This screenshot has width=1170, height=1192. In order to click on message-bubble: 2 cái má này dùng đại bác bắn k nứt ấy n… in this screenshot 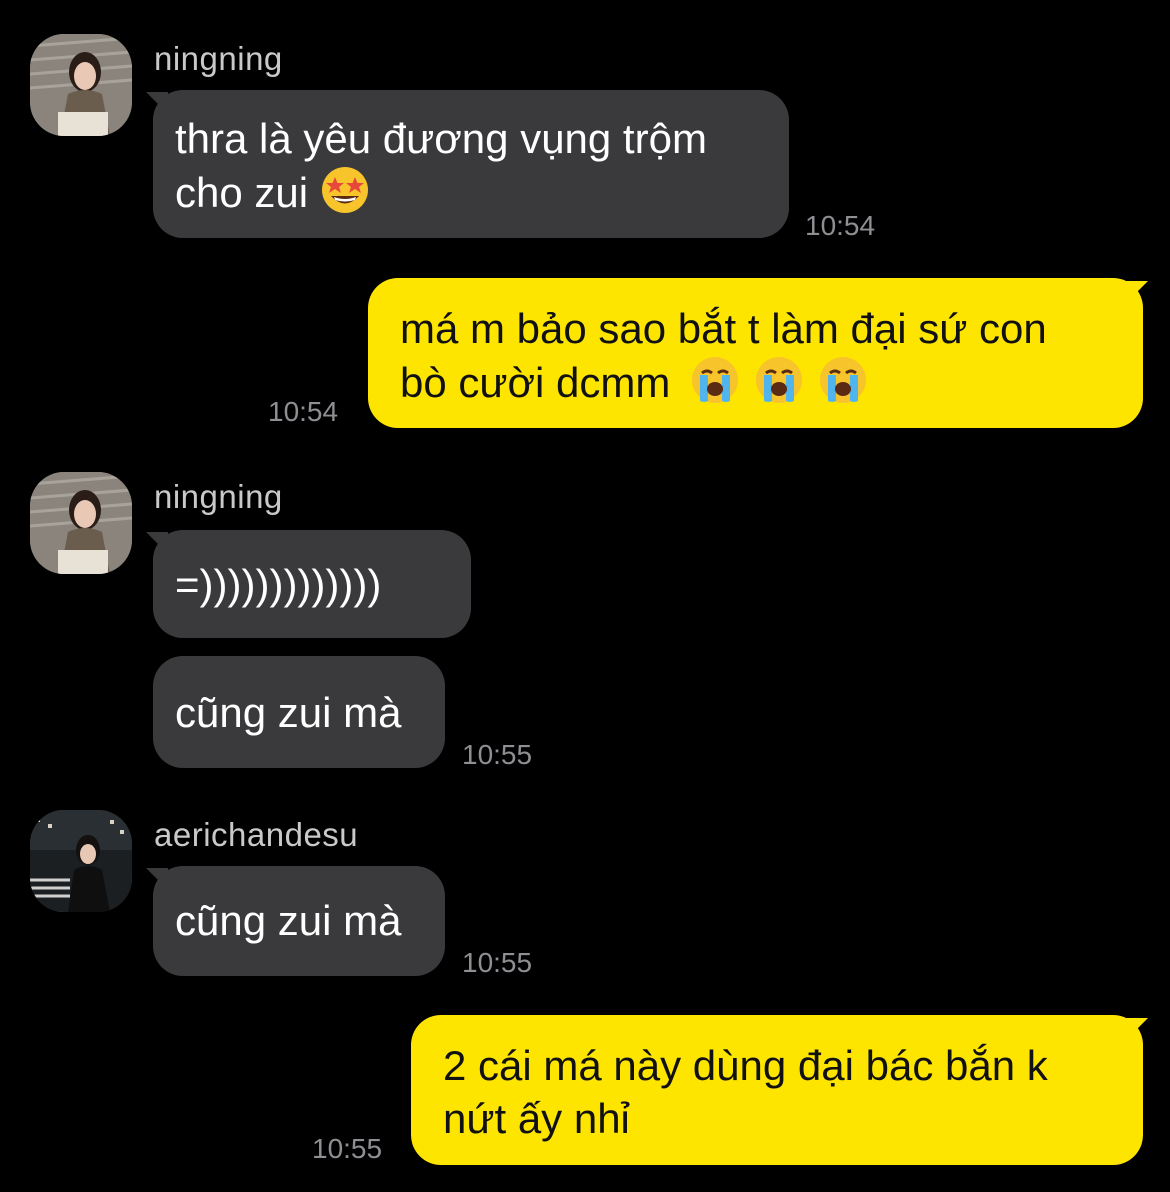, I will do `click(777, 1090)`.